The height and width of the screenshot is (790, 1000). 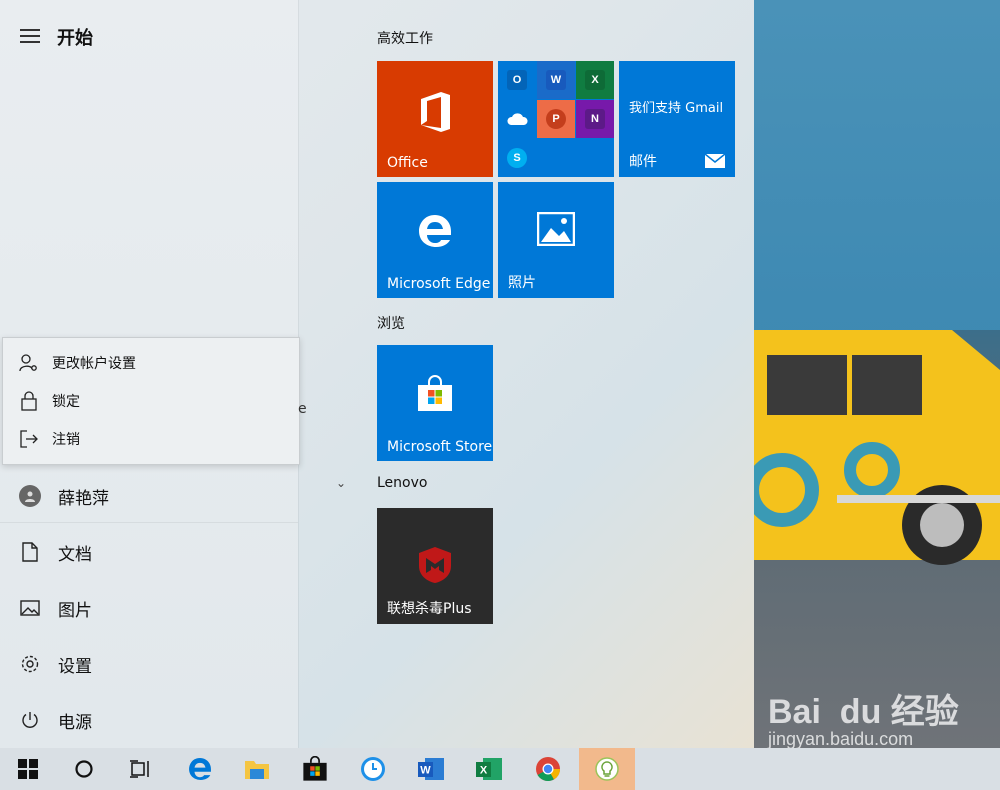 I want to click on tile-microsoft-edge: Microsoft Edge, so click(x=435, y=240).